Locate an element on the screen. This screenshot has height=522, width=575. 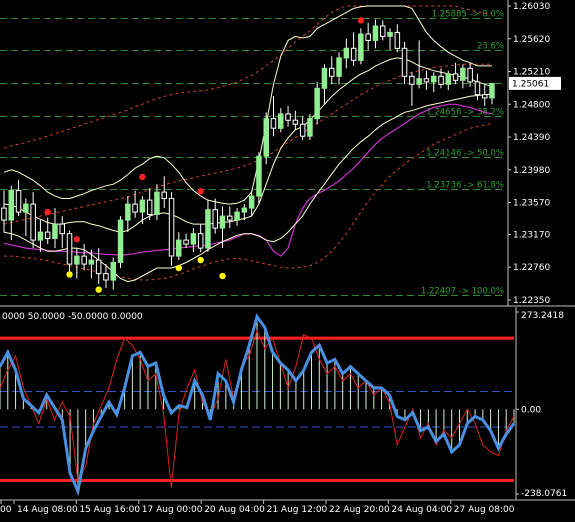
time-tick-label: 24 Aug 04:00 is located at coordinates (421, 510).